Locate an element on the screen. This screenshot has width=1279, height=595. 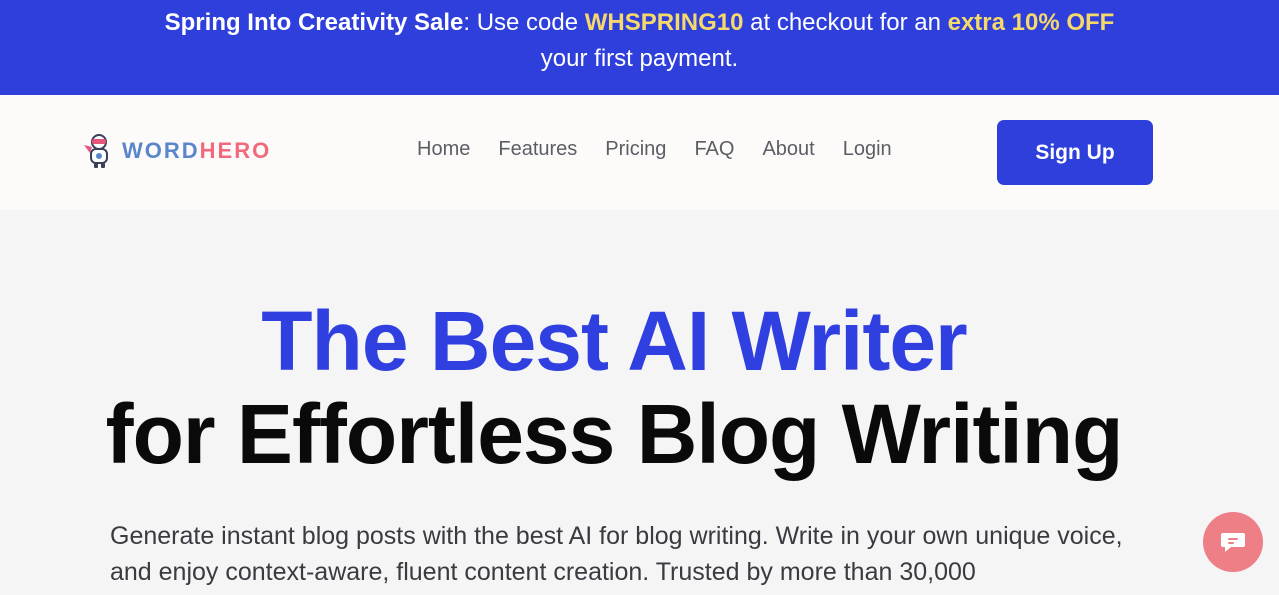
promo-text-a: : Use code is located at coordinates (524, 22).